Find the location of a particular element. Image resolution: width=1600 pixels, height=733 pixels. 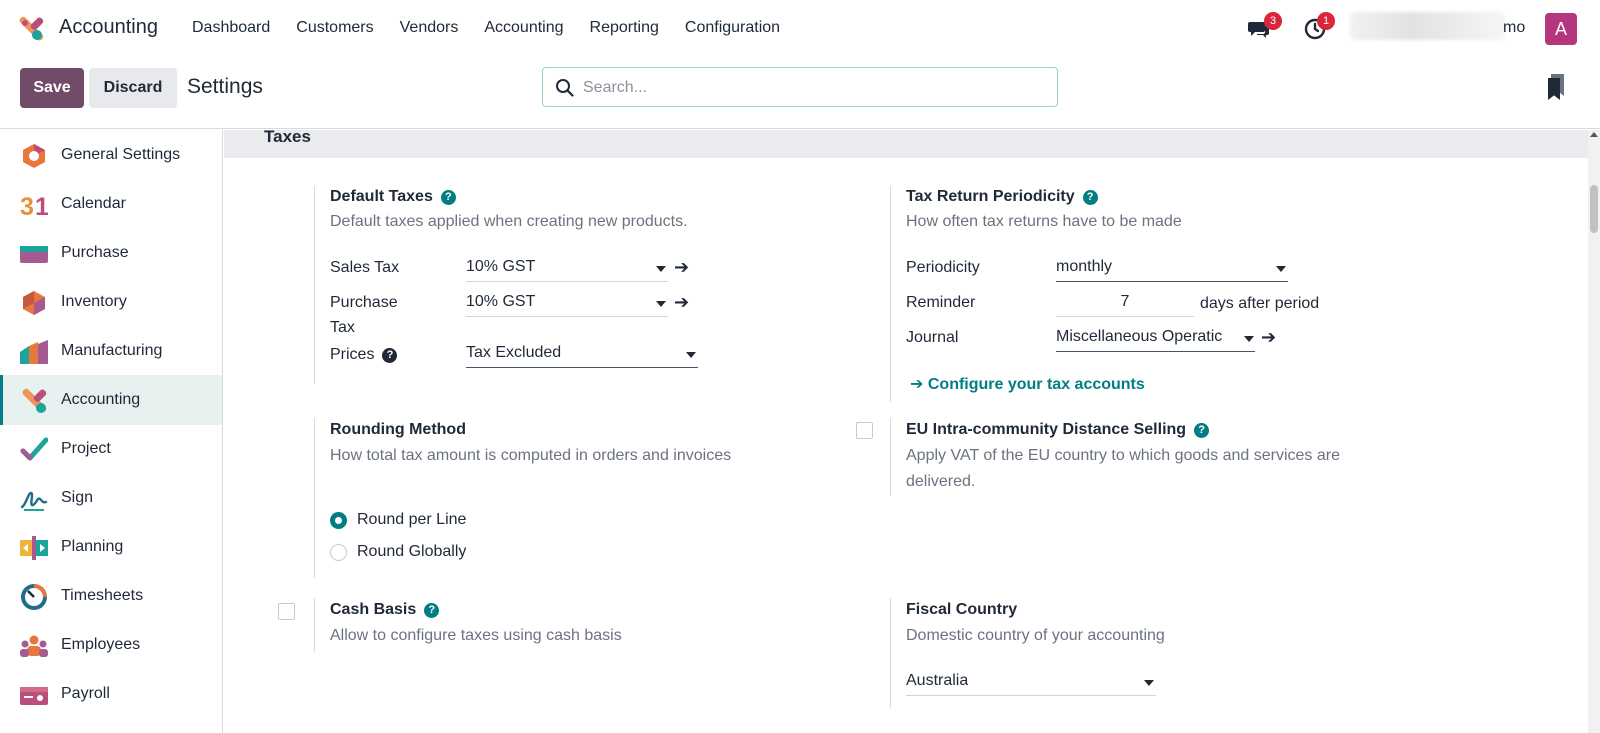

journal-select: Miscellaneous Operatic is located at coordinates (1155, 339).